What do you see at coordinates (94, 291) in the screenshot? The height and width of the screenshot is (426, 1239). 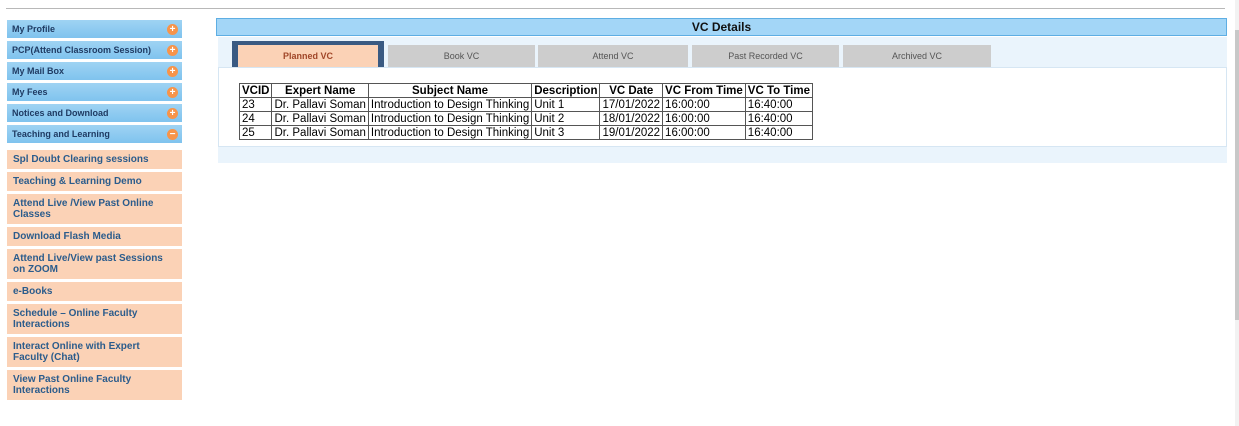 I see `submenu-item: e-Books` at bounding box center [94, 291].